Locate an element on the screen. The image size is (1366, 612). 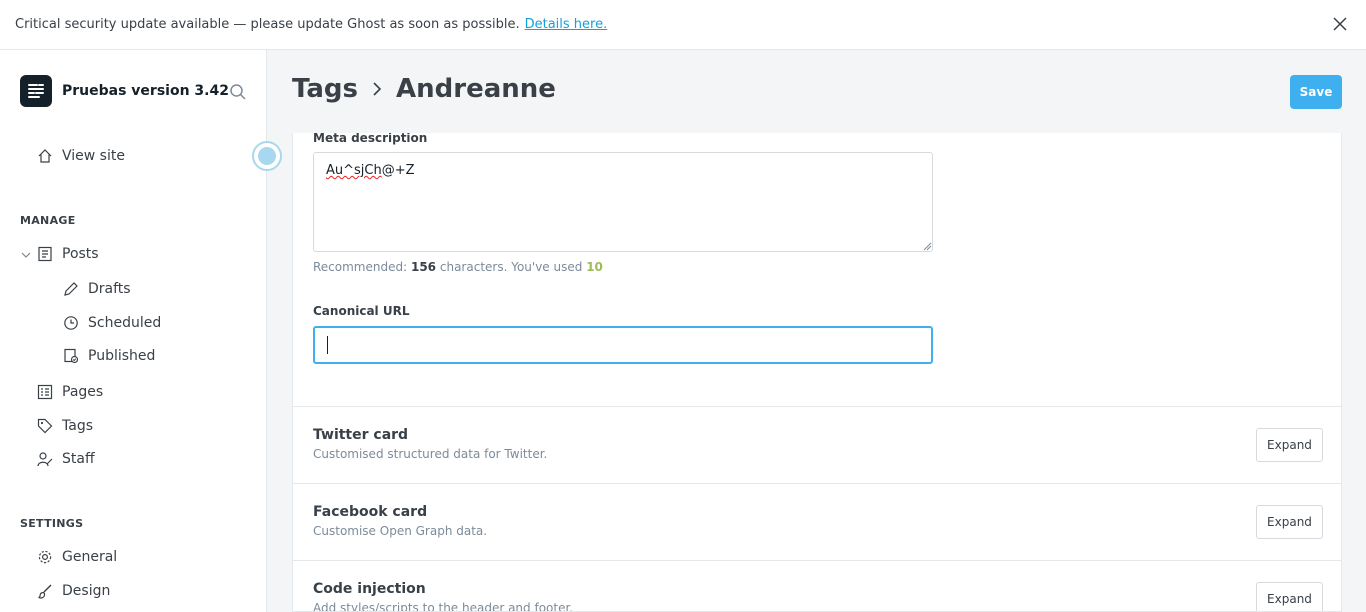
nav-general: General is located at coordinates (77, 557).